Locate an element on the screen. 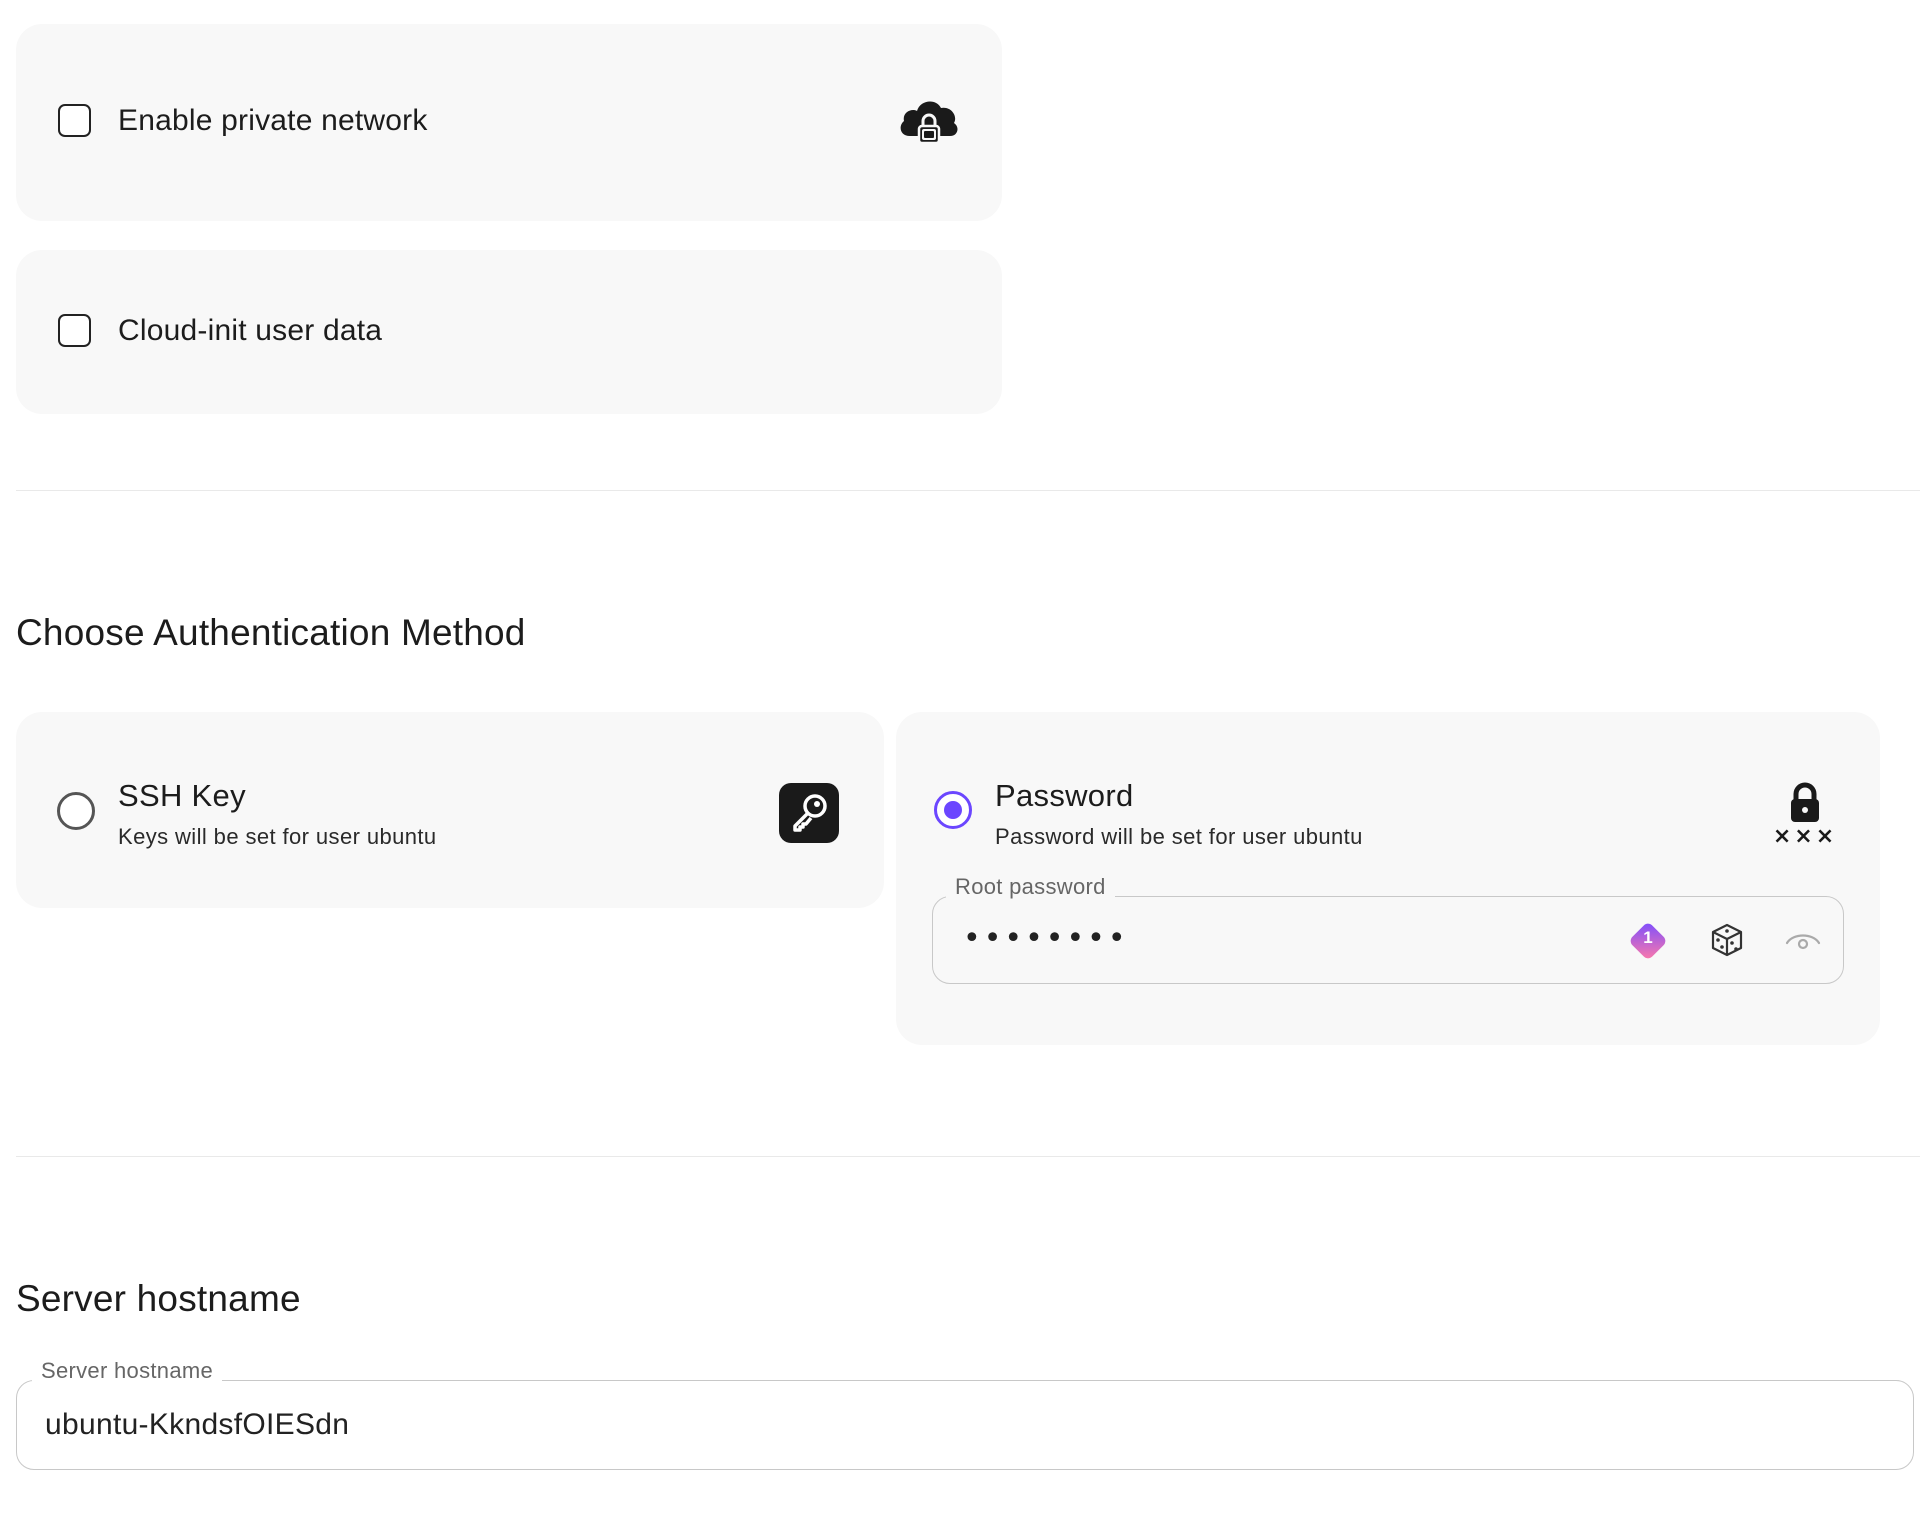 This screenshot has height=1527, width=1920. server-hostname-label: Server hostname is located at coordinates (127, 1371).